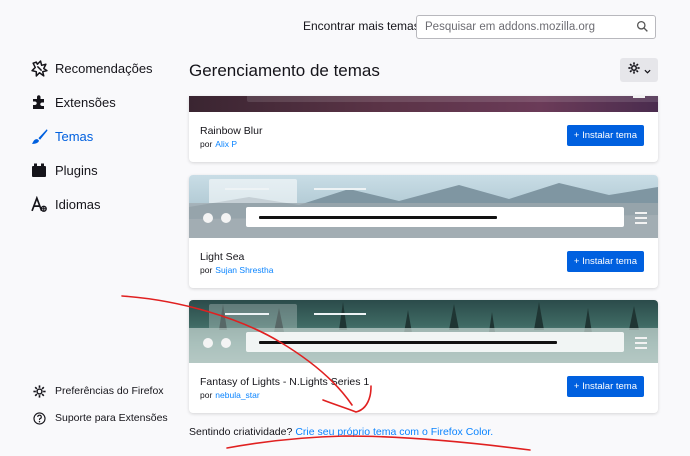  I want to click on theme-author: por Alix P, so click(218, 144).